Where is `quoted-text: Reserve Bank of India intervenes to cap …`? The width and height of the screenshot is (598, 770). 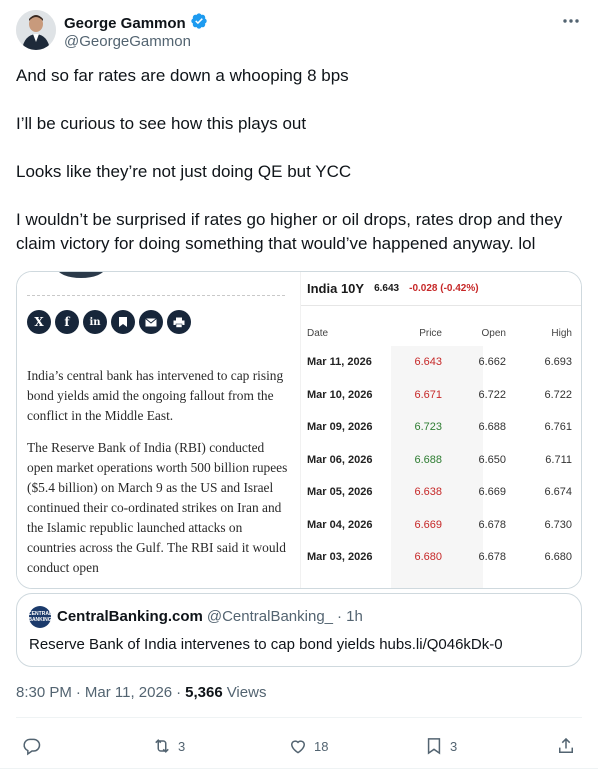
quoted-text: Reserve Bank of India intervenes to cap … is located at coordinates (266, 644).